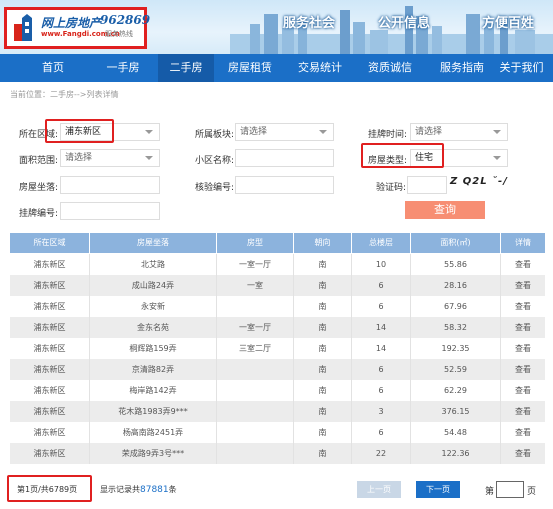  I want to click on captcha-image: Z Q2L ˘-/, so click(480, 184).